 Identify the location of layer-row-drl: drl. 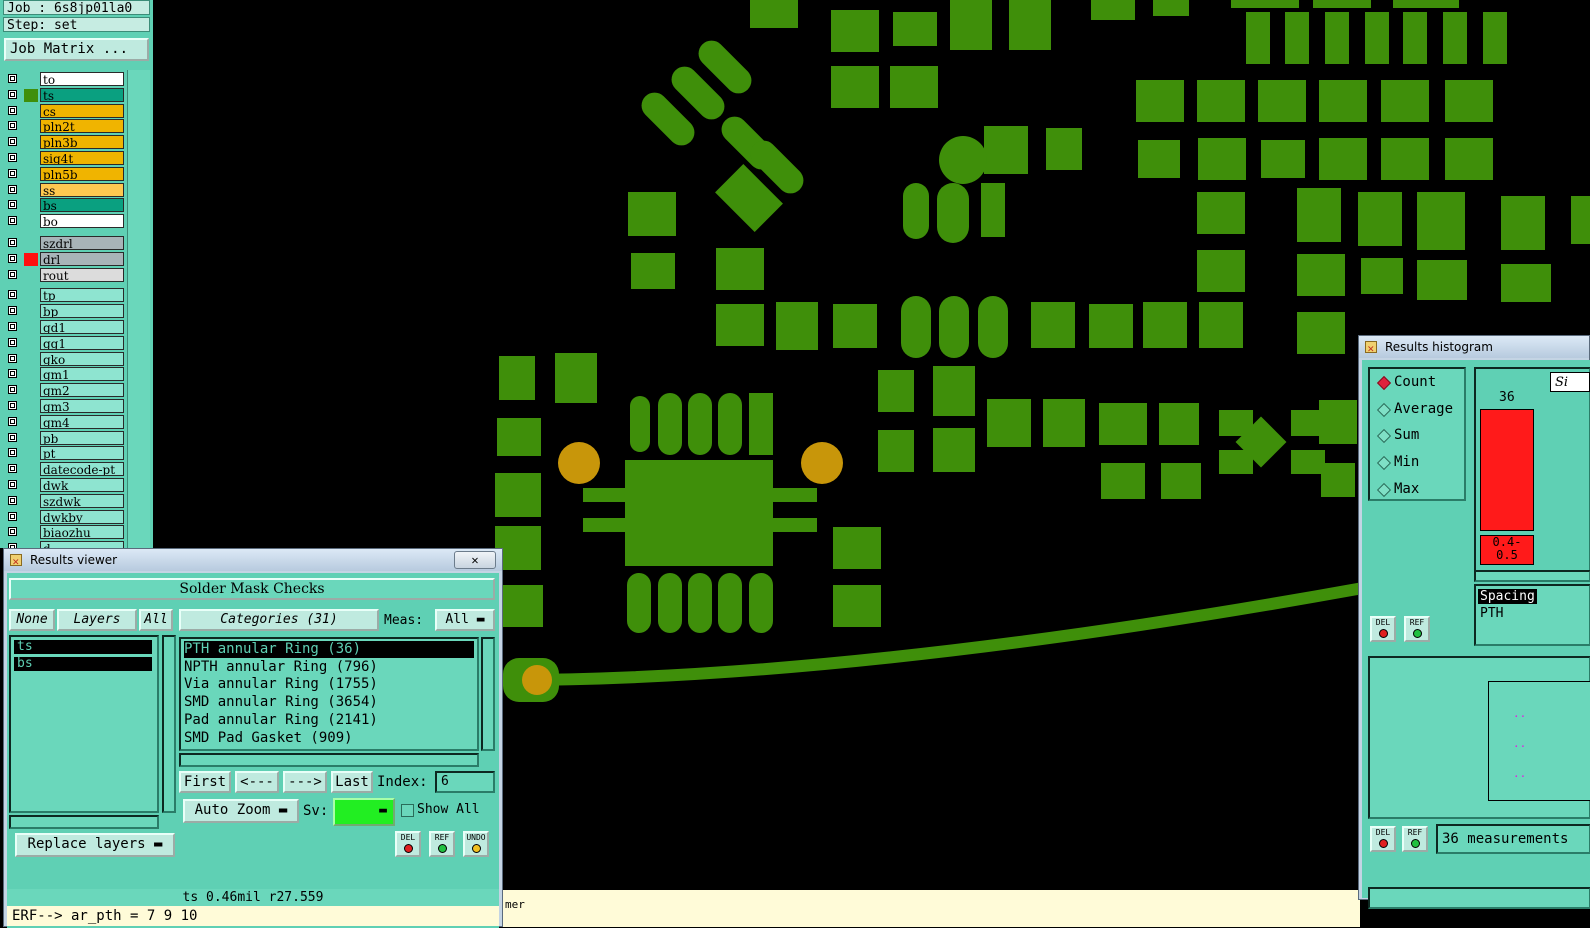
(64, 259).